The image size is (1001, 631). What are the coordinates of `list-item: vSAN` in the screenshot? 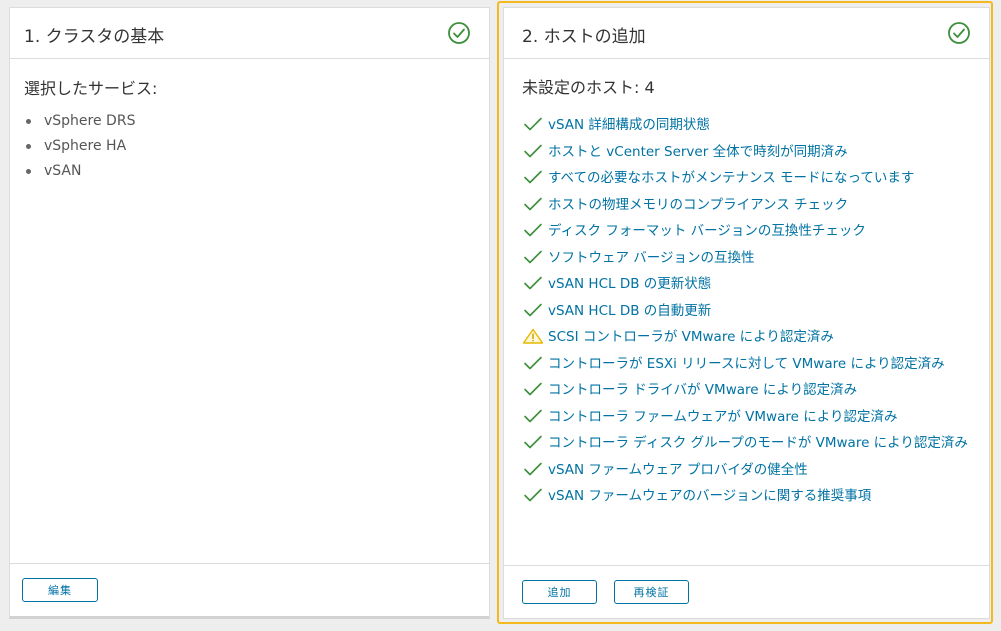 It's located at (79, 175).